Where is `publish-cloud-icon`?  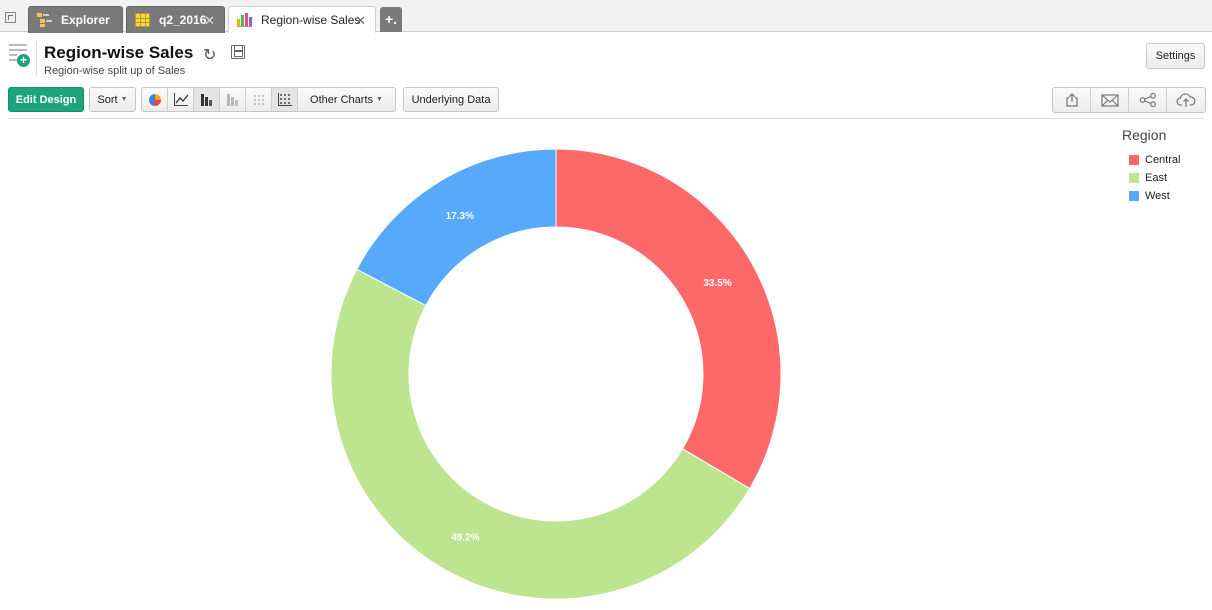 publish-cloud-icon is located at coordinates (1186, 100).